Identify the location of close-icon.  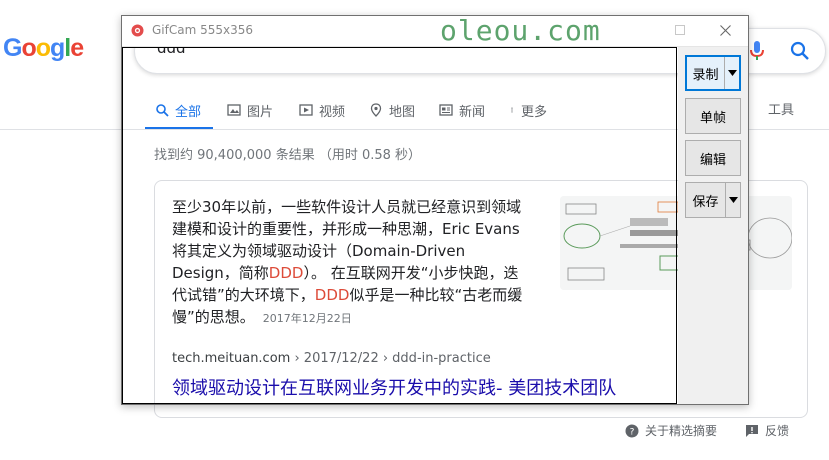
(725, 30).